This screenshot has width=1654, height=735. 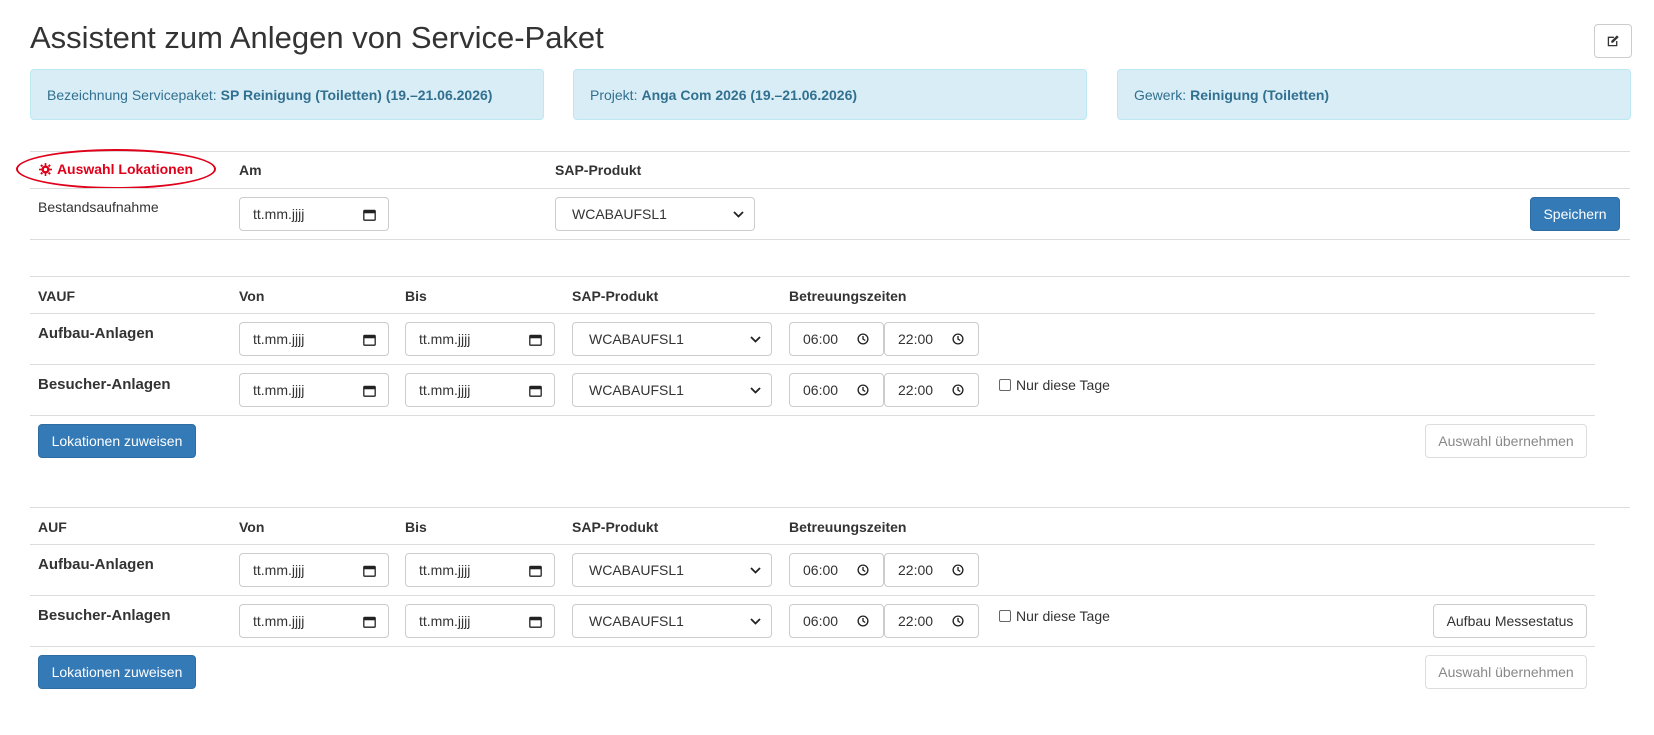 I want to click on vauf-besucher-von-input: tt.mm.jjjj, so click(x=314, y=390).